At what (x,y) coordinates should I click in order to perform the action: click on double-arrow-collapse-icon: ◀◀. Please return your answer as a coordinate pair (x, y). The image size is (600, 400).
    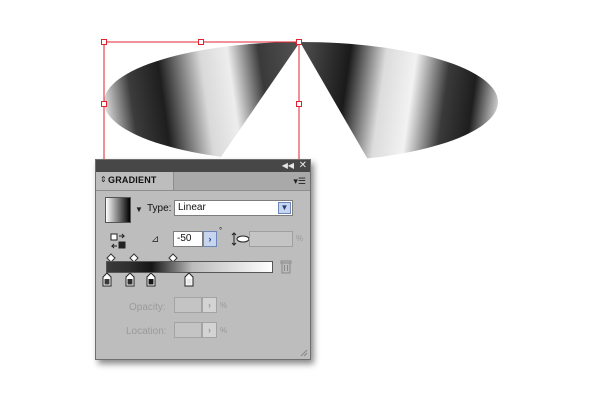
    Looking at the image, I should click on (288, 166).